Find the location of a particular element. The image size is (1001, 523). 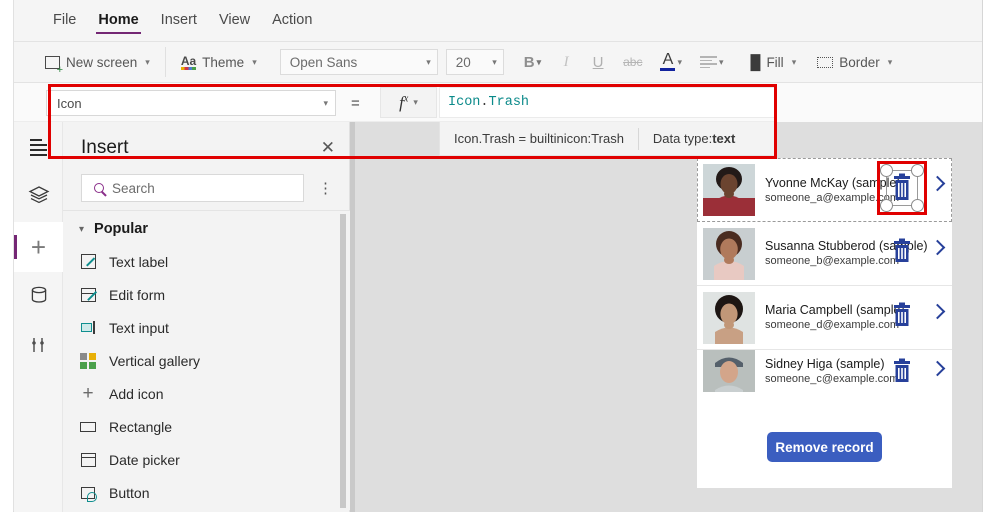

underline-label: U is located at coordinates (598, 62).